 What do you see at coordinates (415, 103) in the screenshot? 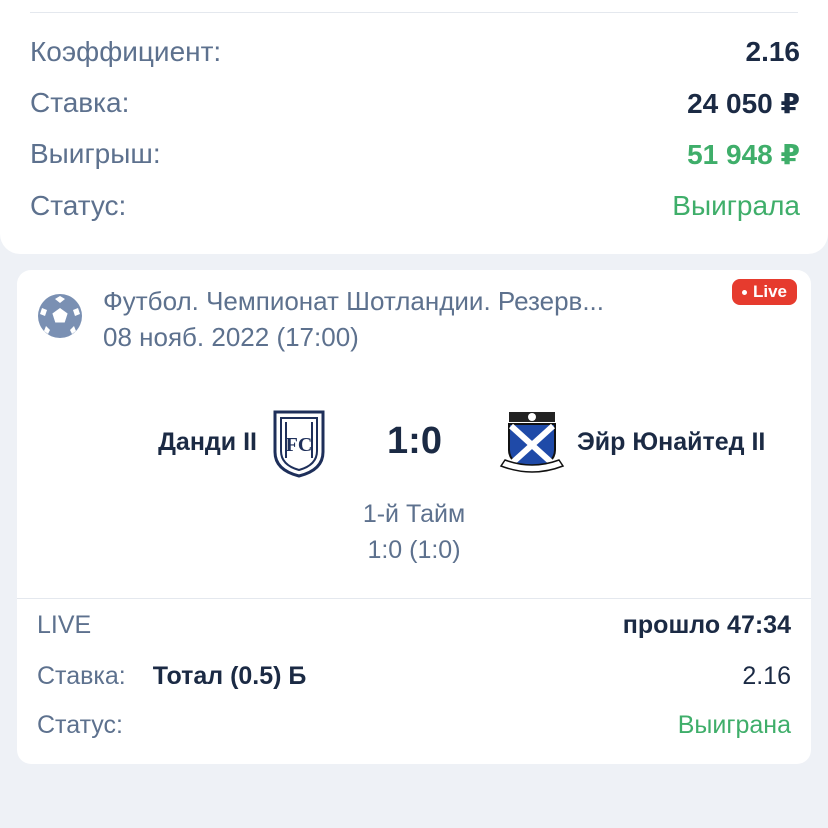
I see `stake-row: Ставка: 24 050 ₽` at bounding box center [415, 103].